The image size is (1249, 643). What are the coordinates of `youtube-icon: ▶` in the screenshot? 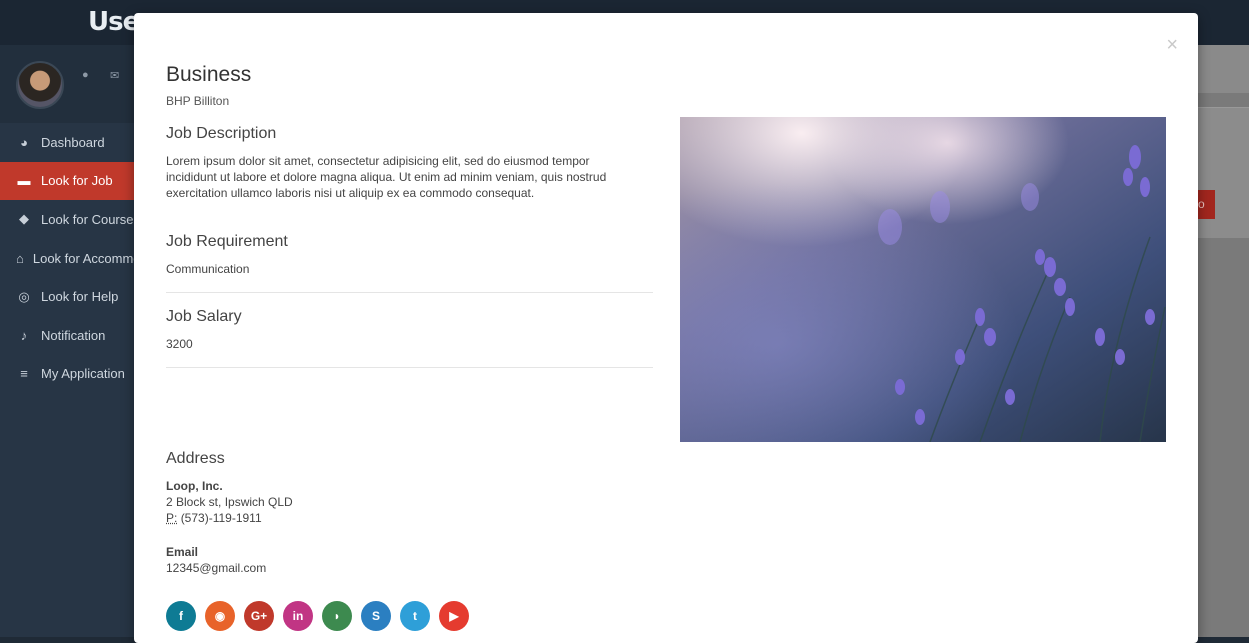 It's located at (454, 616).